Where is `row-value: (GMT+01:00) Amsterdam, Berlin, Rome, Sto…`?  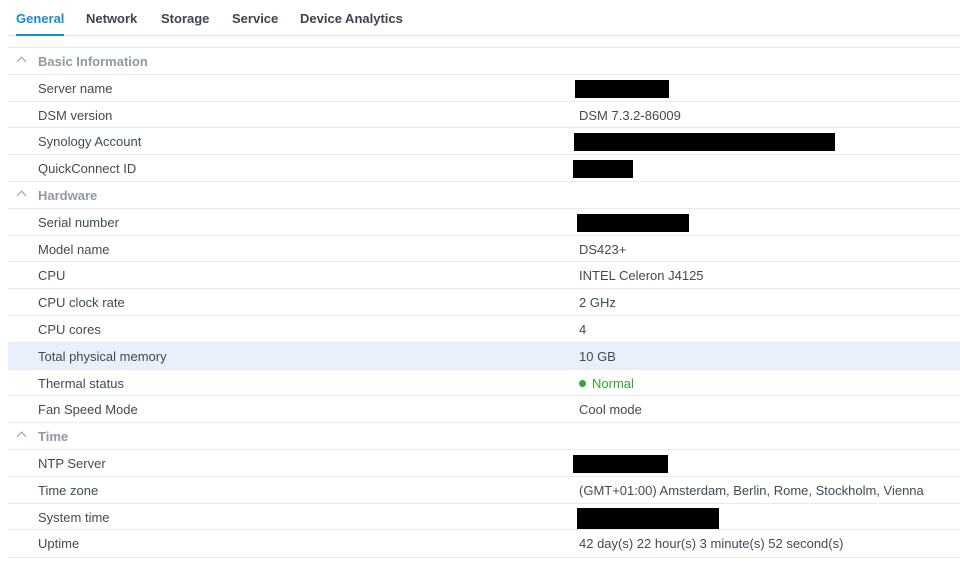 row-value: (GMT+01:00) Amsterdam, Berlin, Rome, Sto… is located at coordinates (751, 490).